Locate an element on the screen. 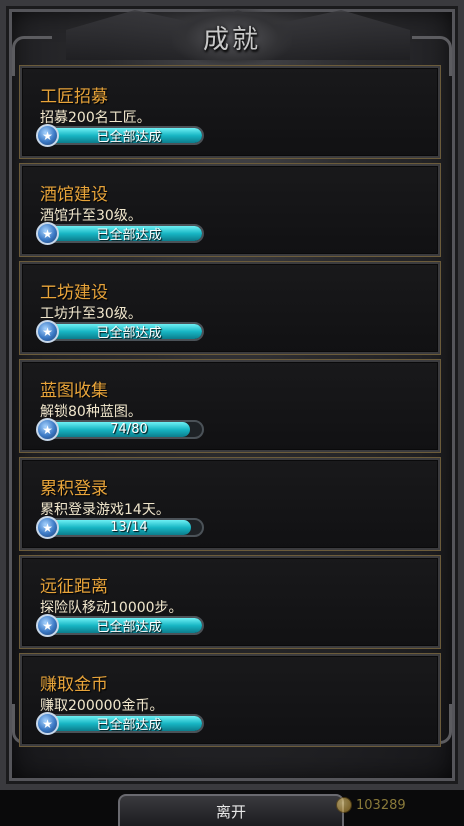 This screenshot has width=464, height=826. achievement-card: 蓝图收集解锁80种蓝图。 74/80 ★ is located at coordinates (230, 406).